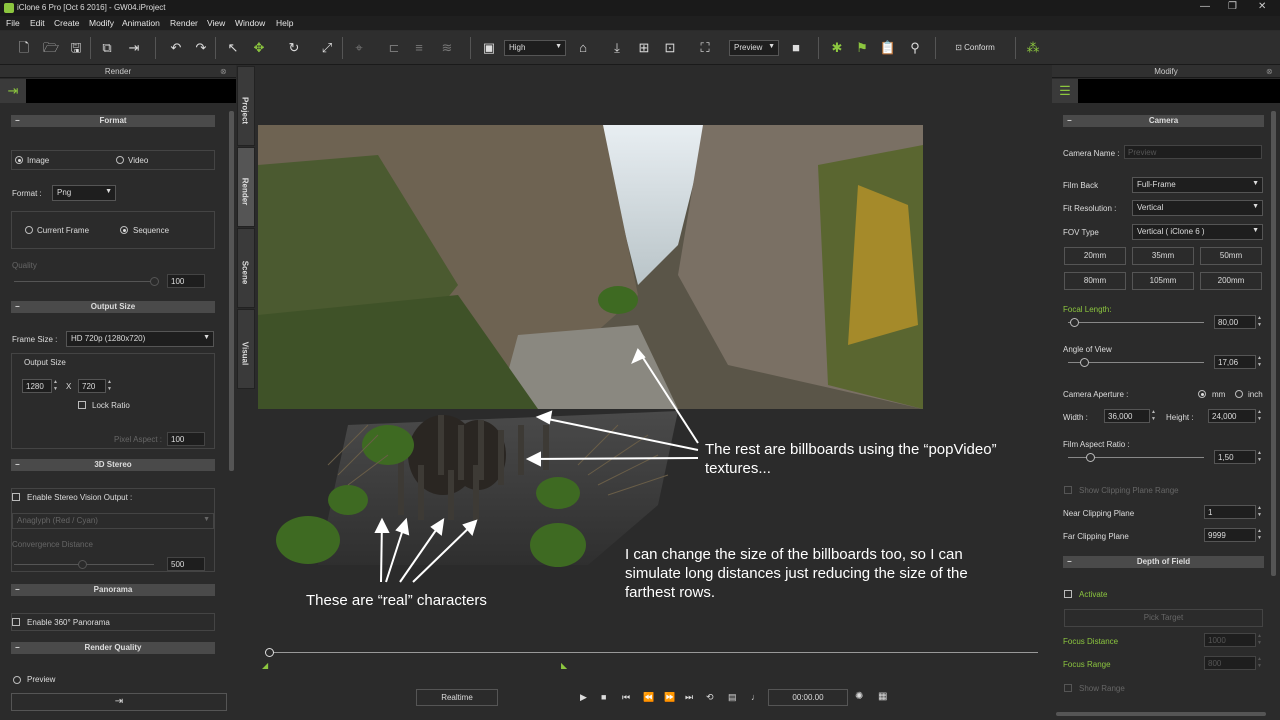  Describe the element at coordinates (92, 386) in the screenshot. I see `height-input: 720` at that location.